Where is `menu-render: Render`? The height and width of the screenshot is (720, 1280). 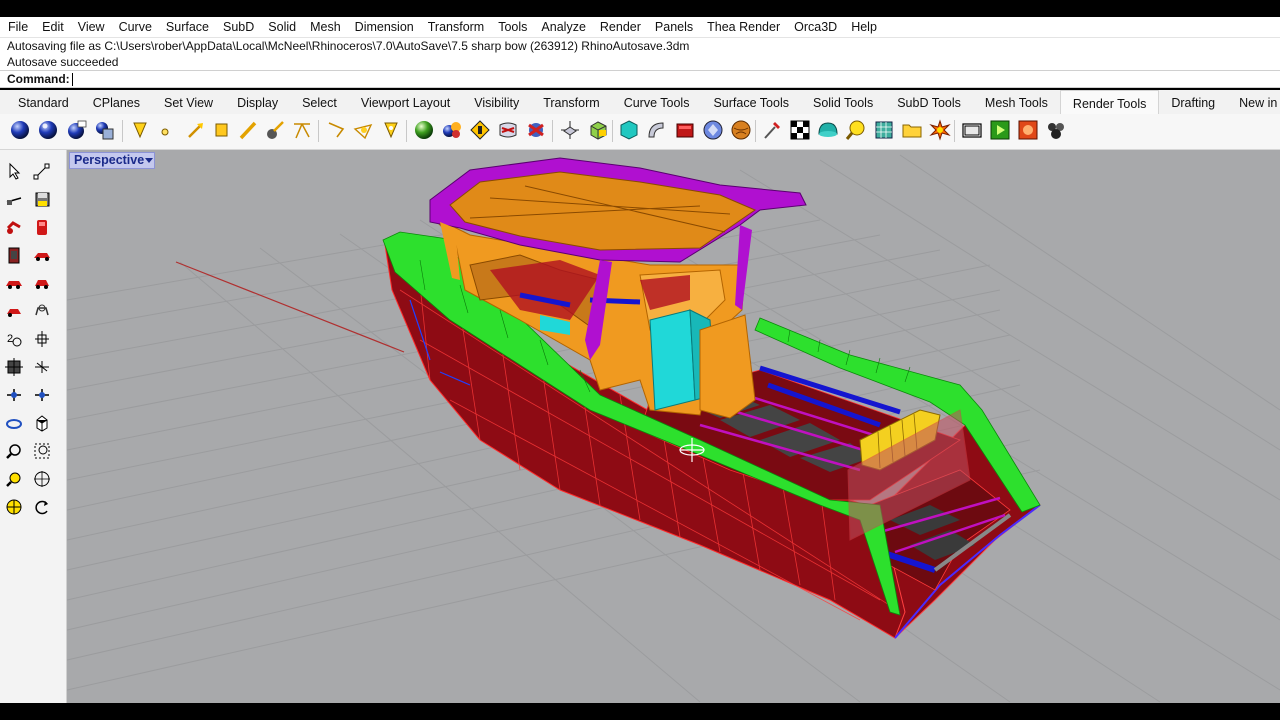 menu-render: Render is located at coordinates (620, 27).